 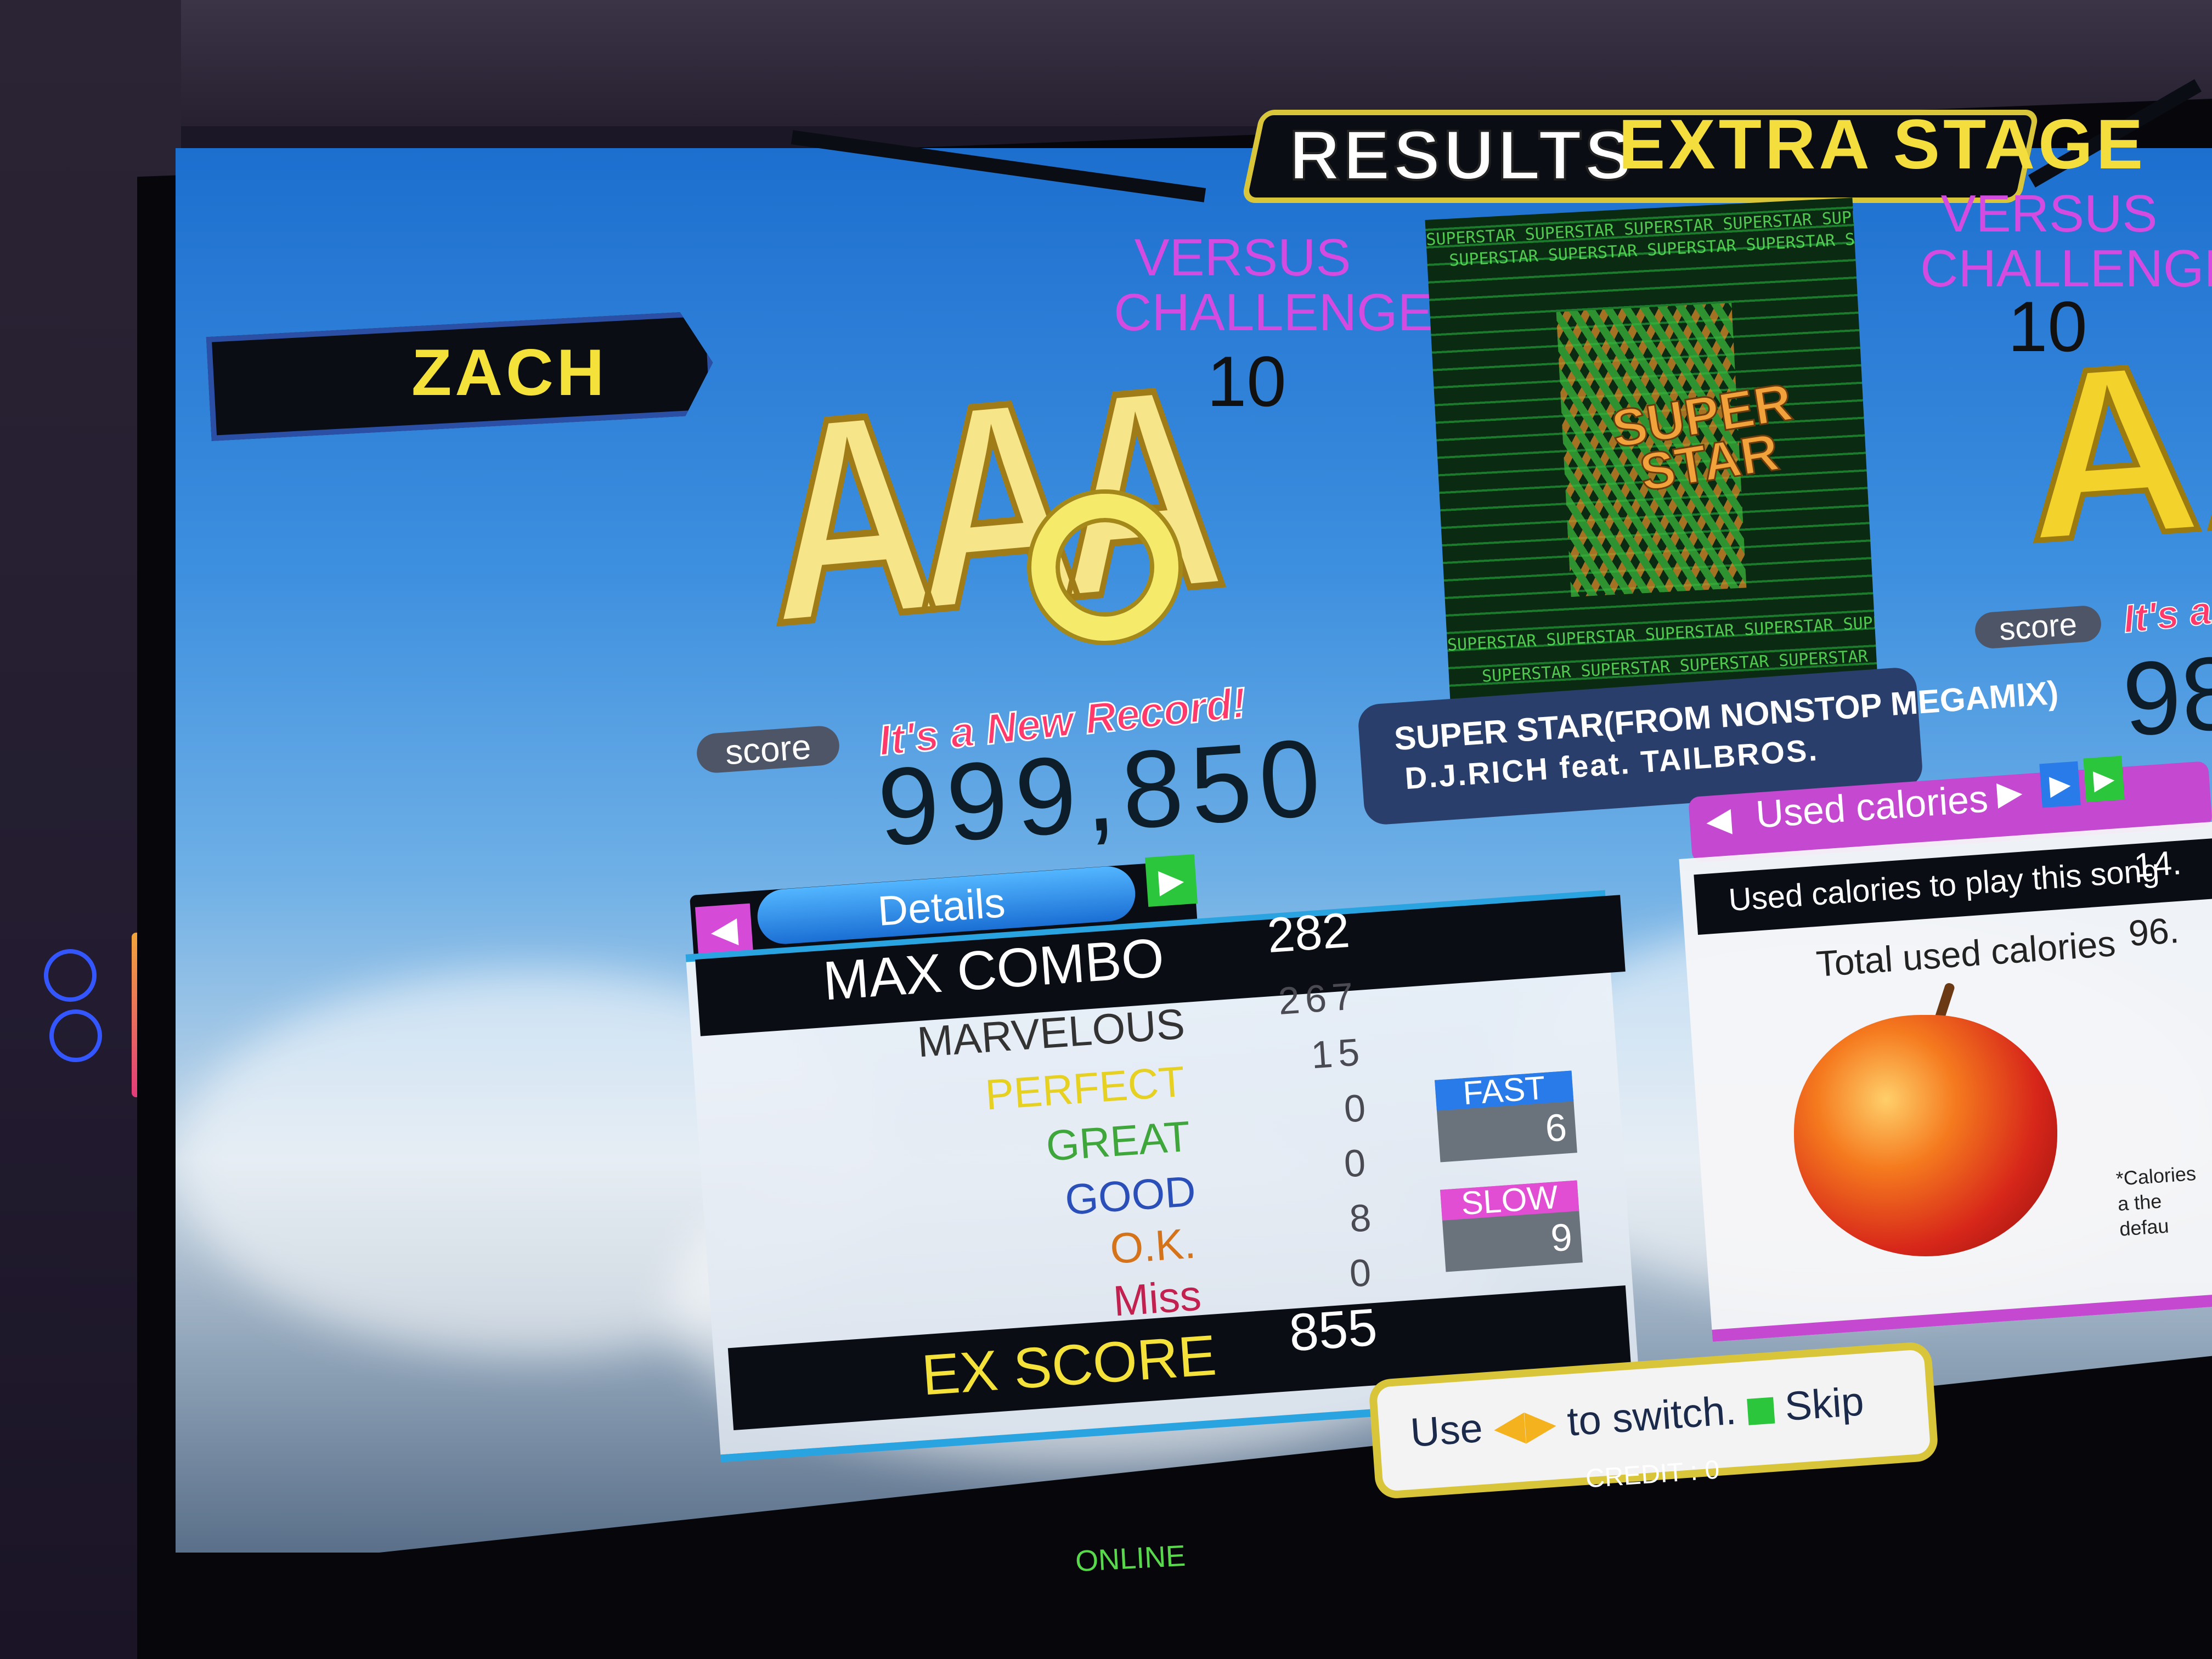 I want to click on max-combo-value: 282, so click(x=1308, y=933).